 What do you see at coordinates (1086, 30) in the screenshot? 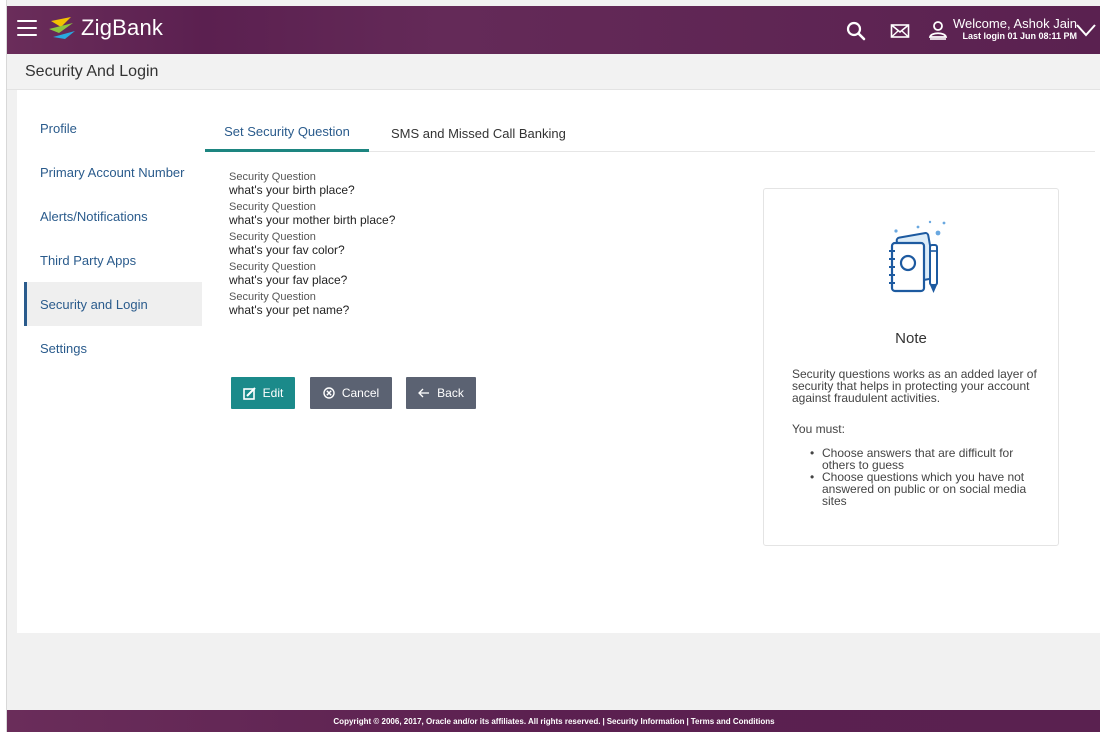
I see `chevron-down-icon` at bounding box center [1086, 30].